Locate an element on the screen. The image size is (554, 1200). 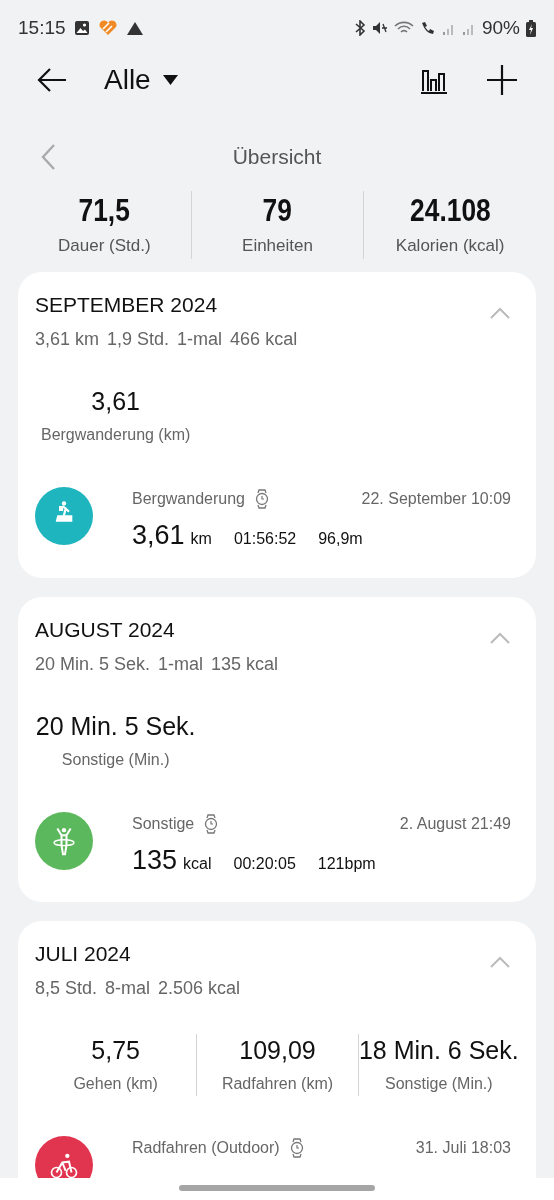
stat-label: Kalorien (kcal) is located at coordinates (450, 246).